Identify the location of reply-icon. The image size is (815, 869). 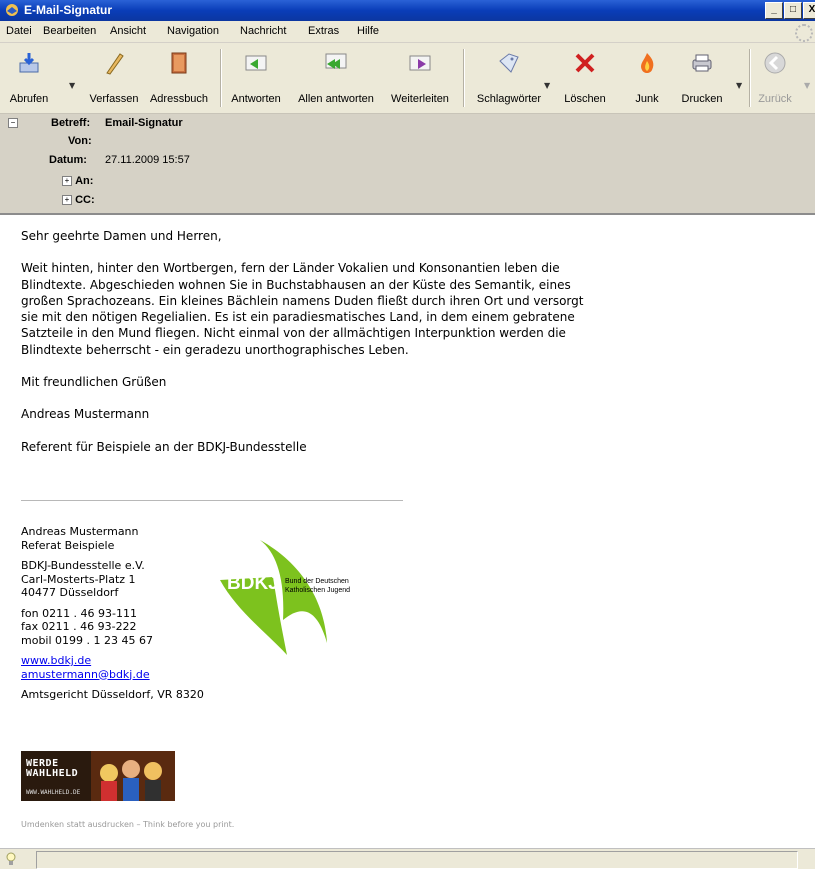
(256, 63).